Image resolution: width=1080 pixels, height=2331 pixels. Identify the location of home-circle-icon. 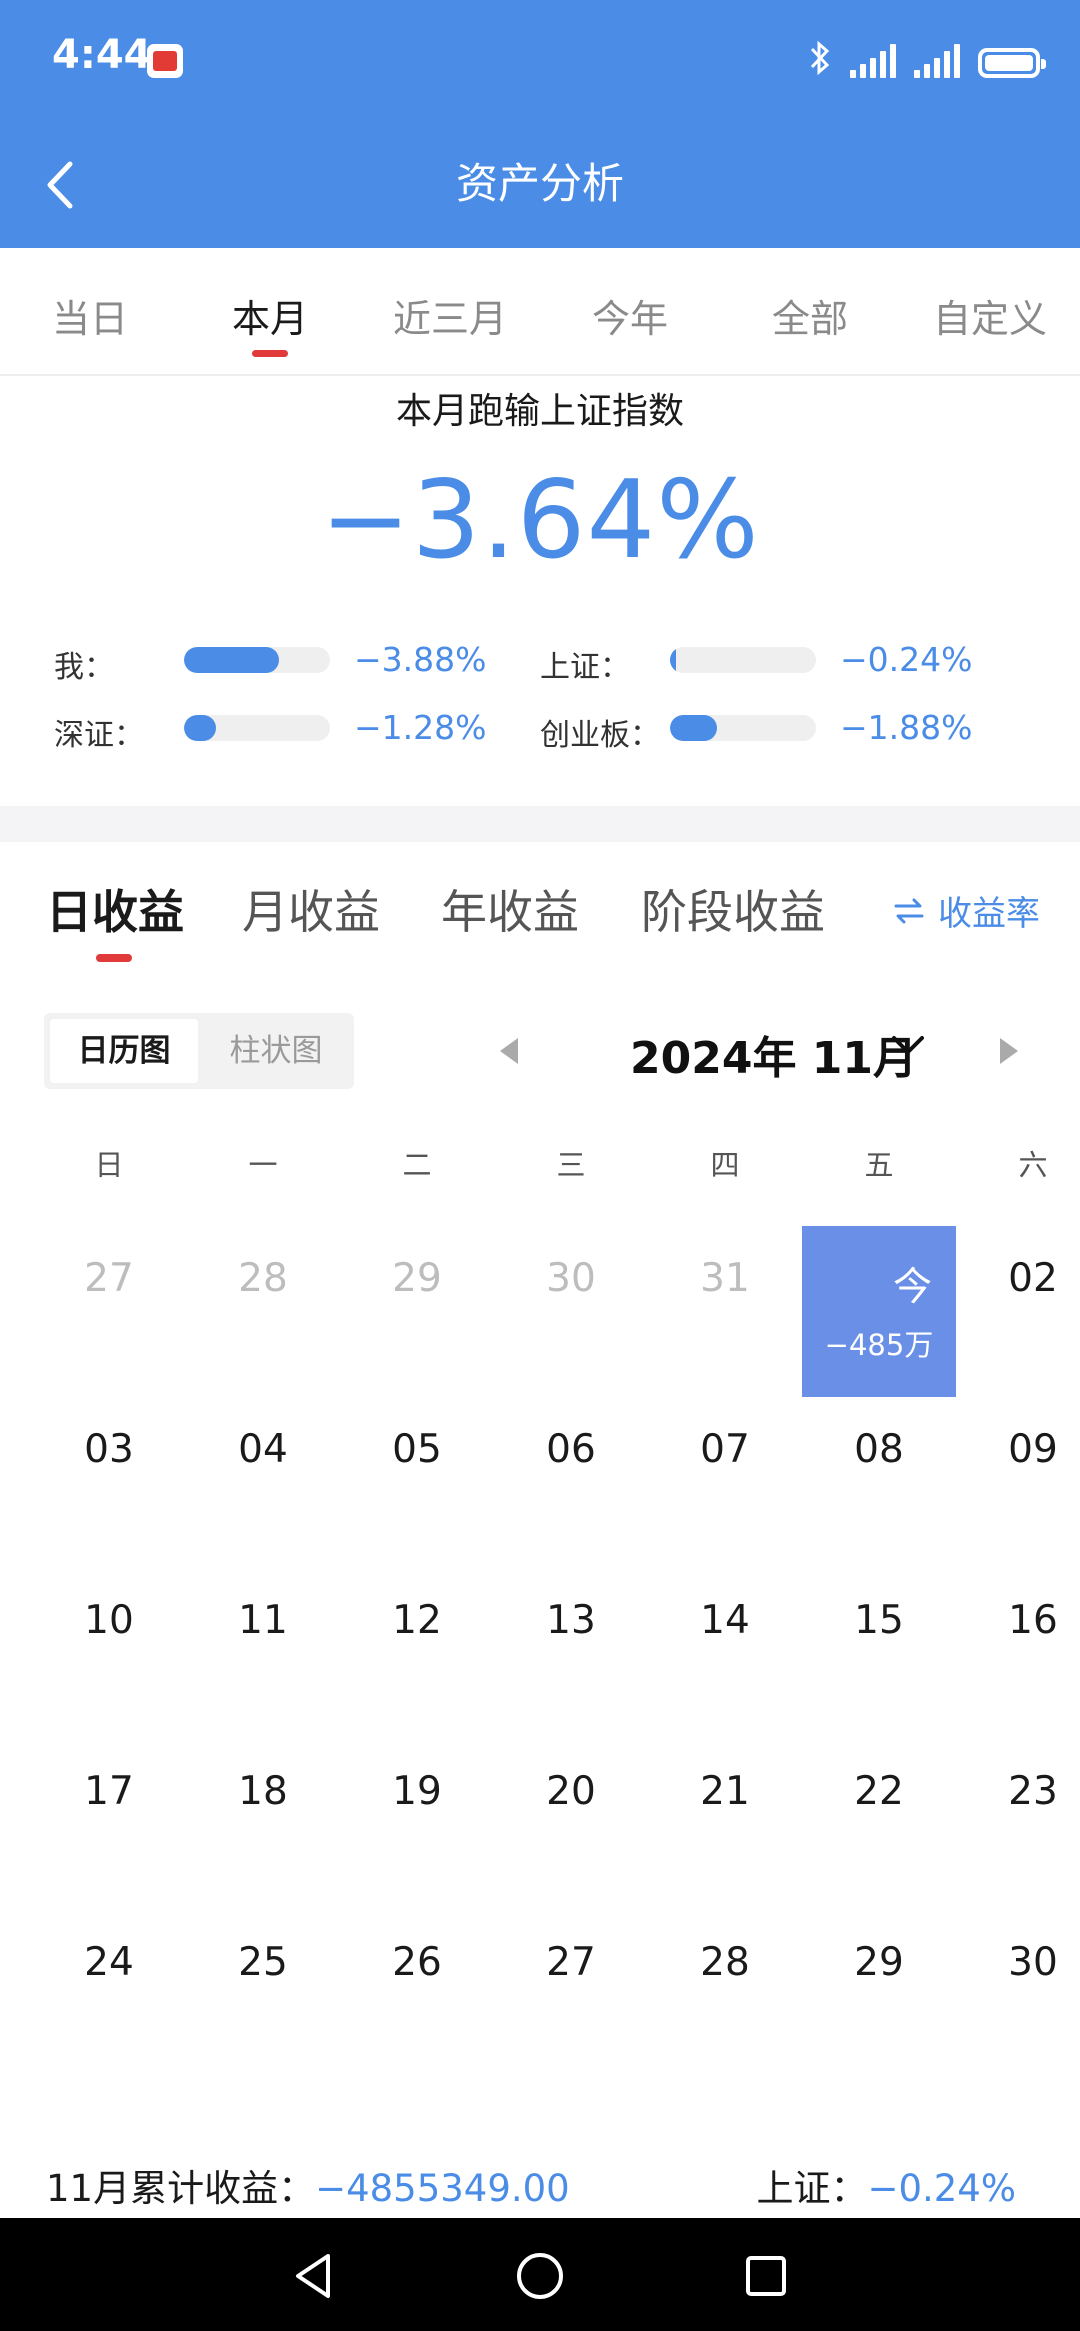
(540, 2276).